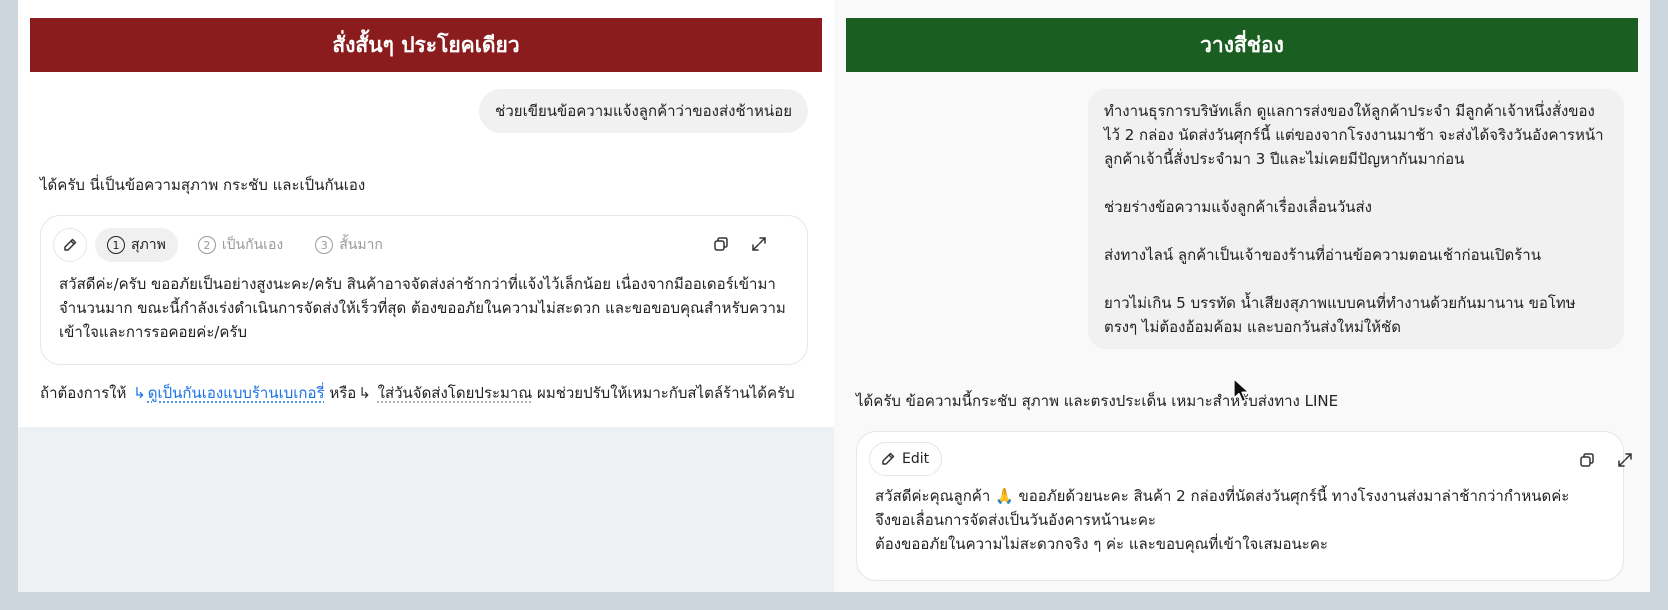 The height and width of the screenshot is (610, 1668). Describe the element at coordinates (324, 245) in the screenshot. I see `tab-number: 3` at that location.